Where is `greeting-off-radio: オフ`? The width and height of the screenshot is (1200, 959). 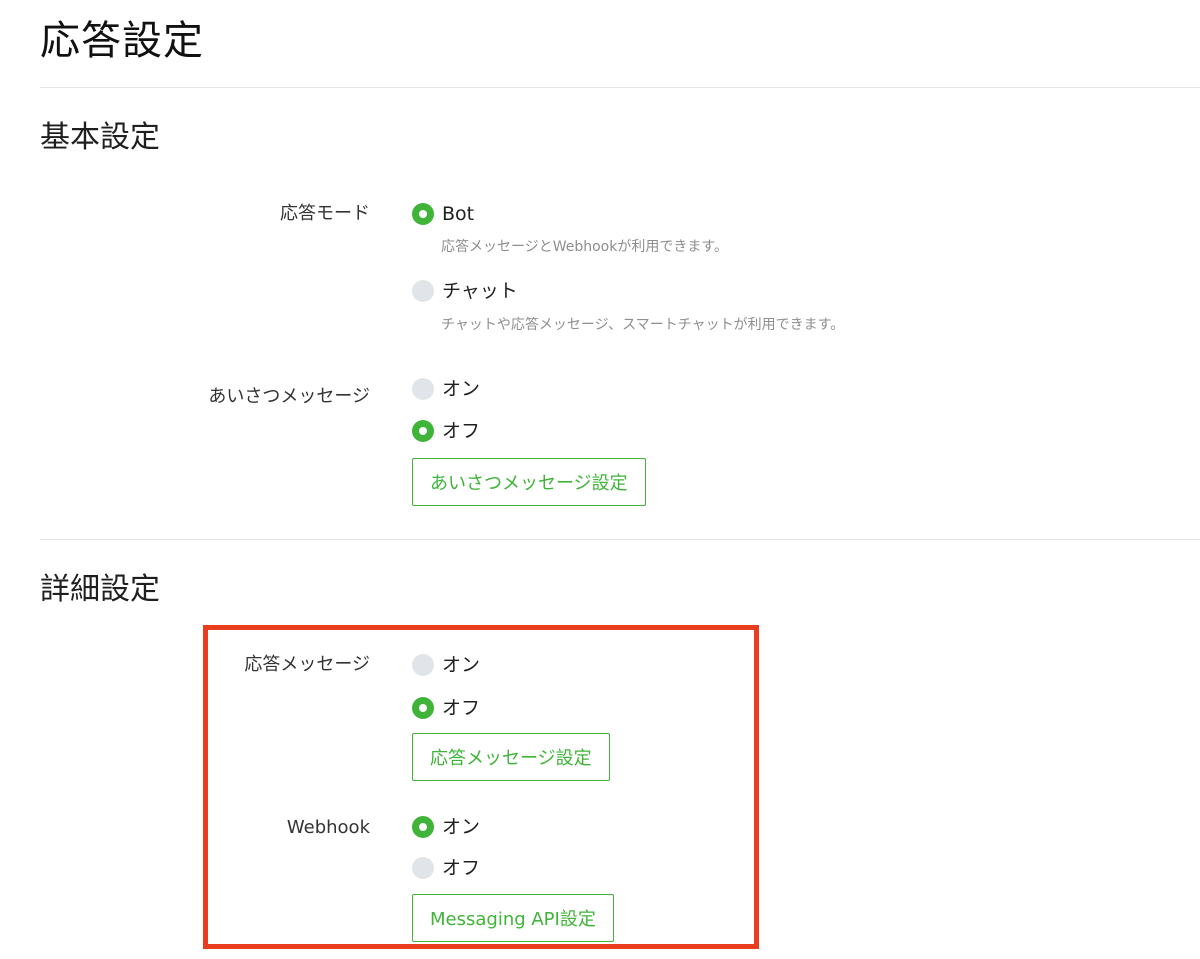
greeting-off-radio: オフ is located at coordinates (446, 431).